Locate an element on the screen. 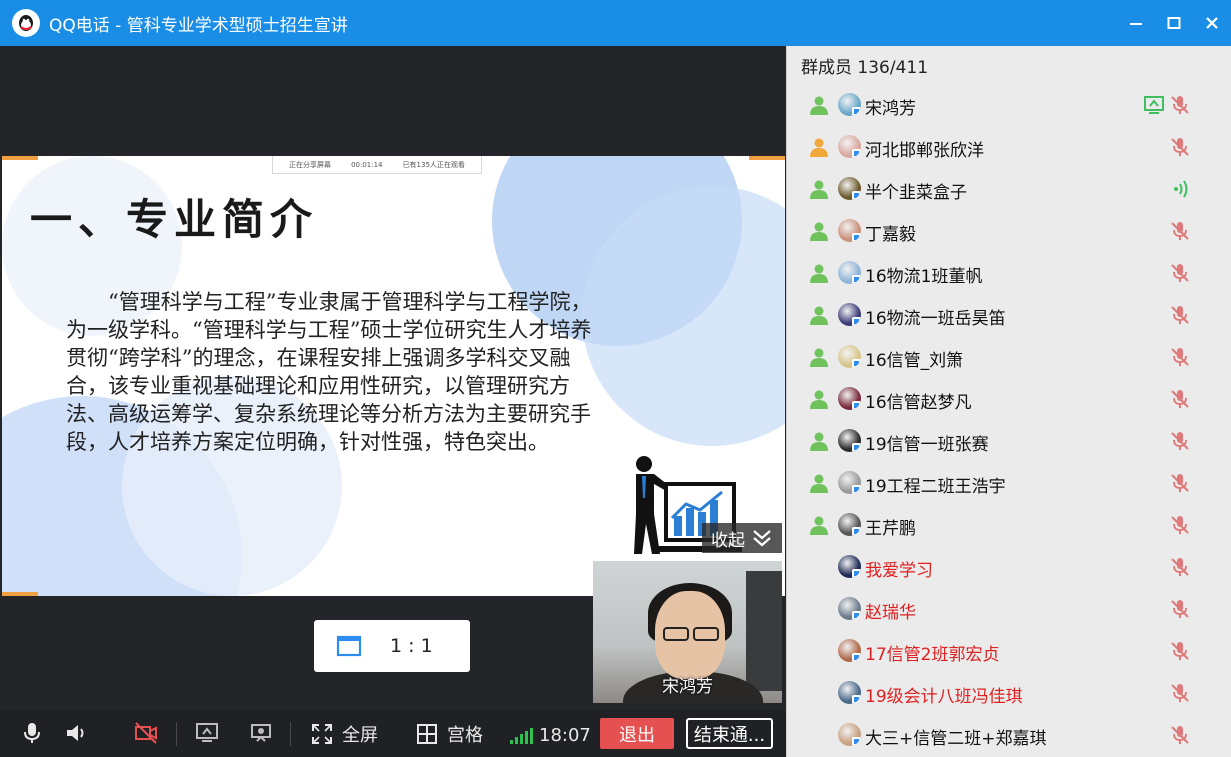 The image size is (1231, 757). share-duration: 00:01:14 is located at coordinates (367, 164).